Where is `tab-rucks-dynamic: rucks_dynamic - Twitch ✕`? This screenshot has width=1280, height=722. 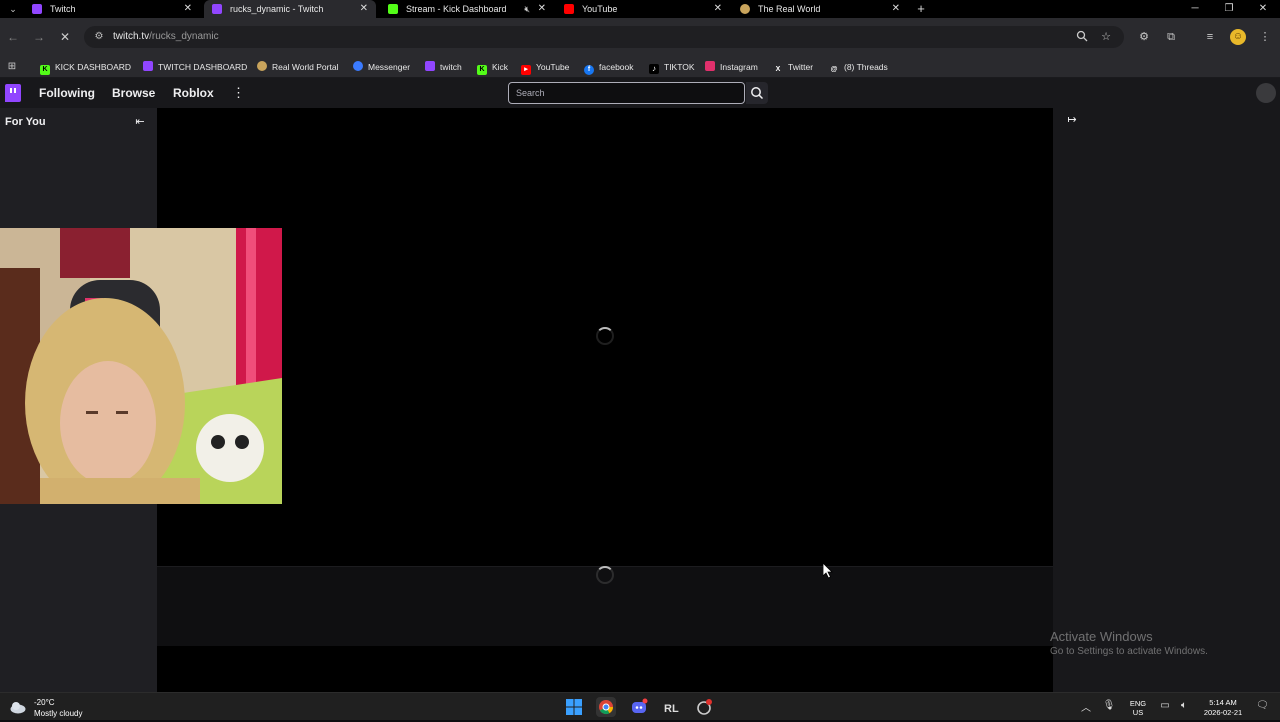
tab-rucks-dynamic: rucks_dynamic - Twitch ✕ is located at coordinates (290, 9).